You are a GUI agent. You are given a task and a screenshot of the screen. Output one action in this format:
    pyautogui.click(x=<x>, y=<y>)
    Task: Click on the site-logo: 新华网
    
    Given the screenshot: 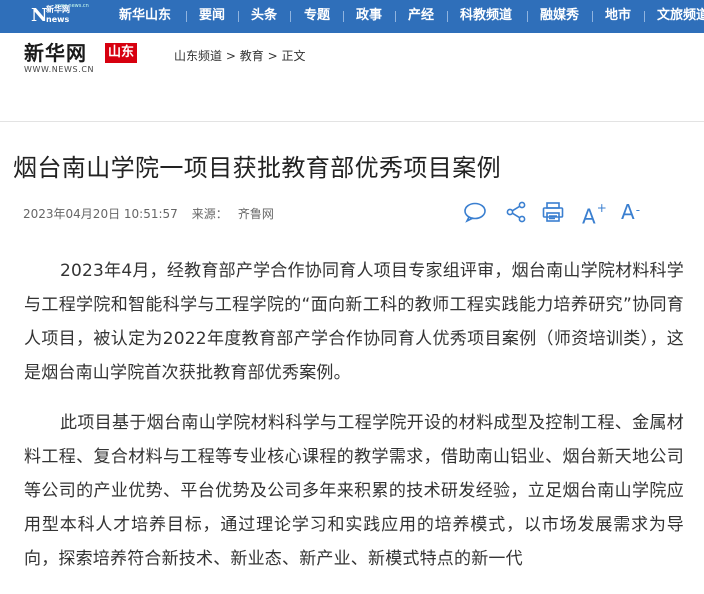 What is the action you would take?
    pyautogui.click(x=55, y=53)
    